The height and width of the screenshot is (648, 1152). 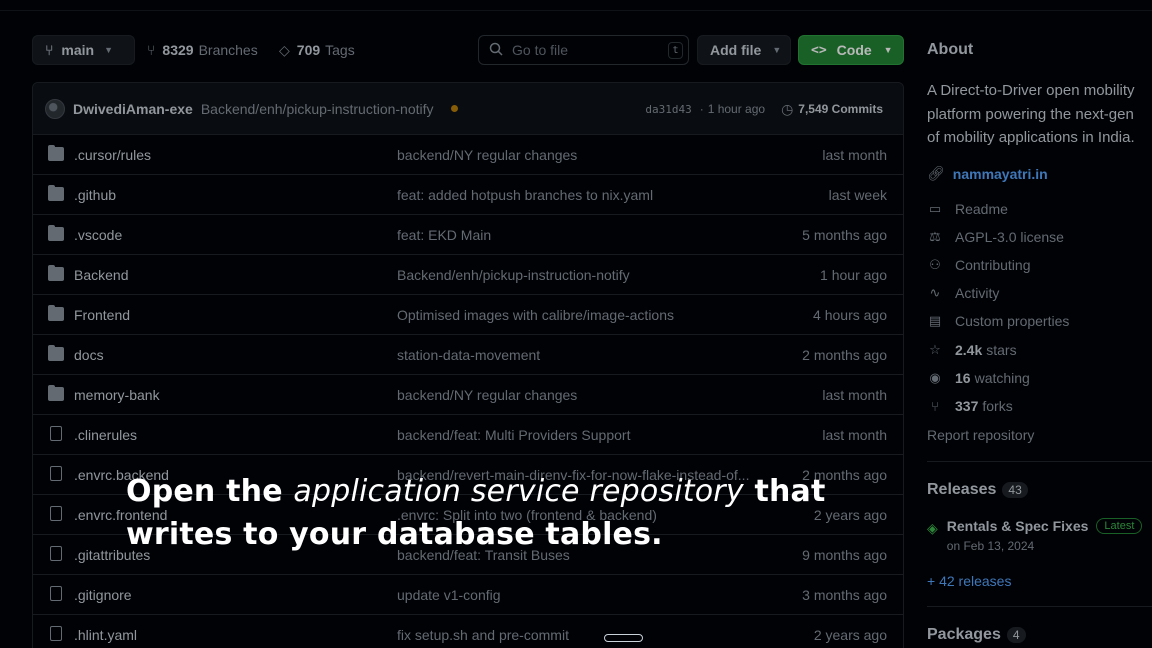 I want to click on branch-selector-button: ⑂ main ▼, so click(x=83, y=50).